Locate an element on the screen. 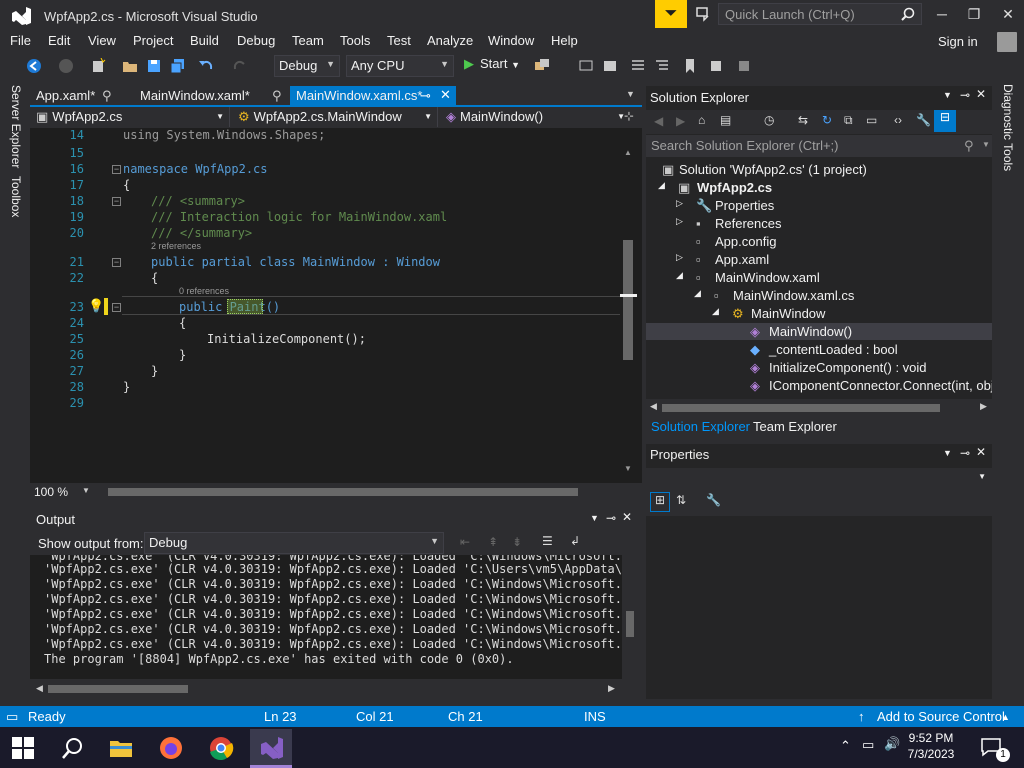  comment-out-icon is located at coordinates (638, 66).